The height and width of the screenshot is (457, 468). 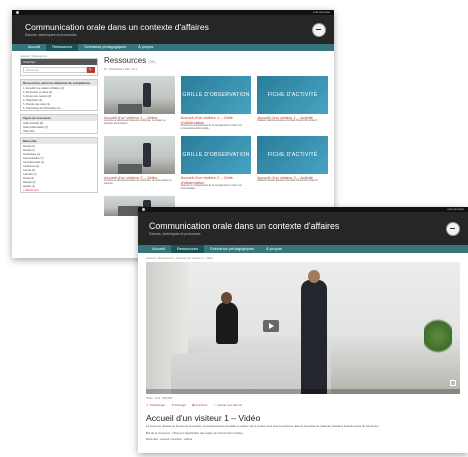 I want to click on download-button: ⇩ Télécharger, so click(x=155, y=405).